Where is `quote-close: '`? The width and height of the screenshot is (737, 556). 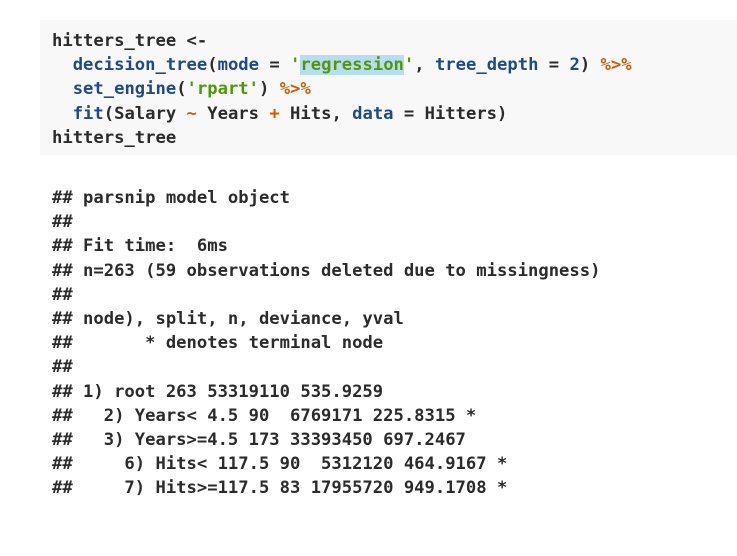
quote-close: ' is located at coordinates (409, 65).